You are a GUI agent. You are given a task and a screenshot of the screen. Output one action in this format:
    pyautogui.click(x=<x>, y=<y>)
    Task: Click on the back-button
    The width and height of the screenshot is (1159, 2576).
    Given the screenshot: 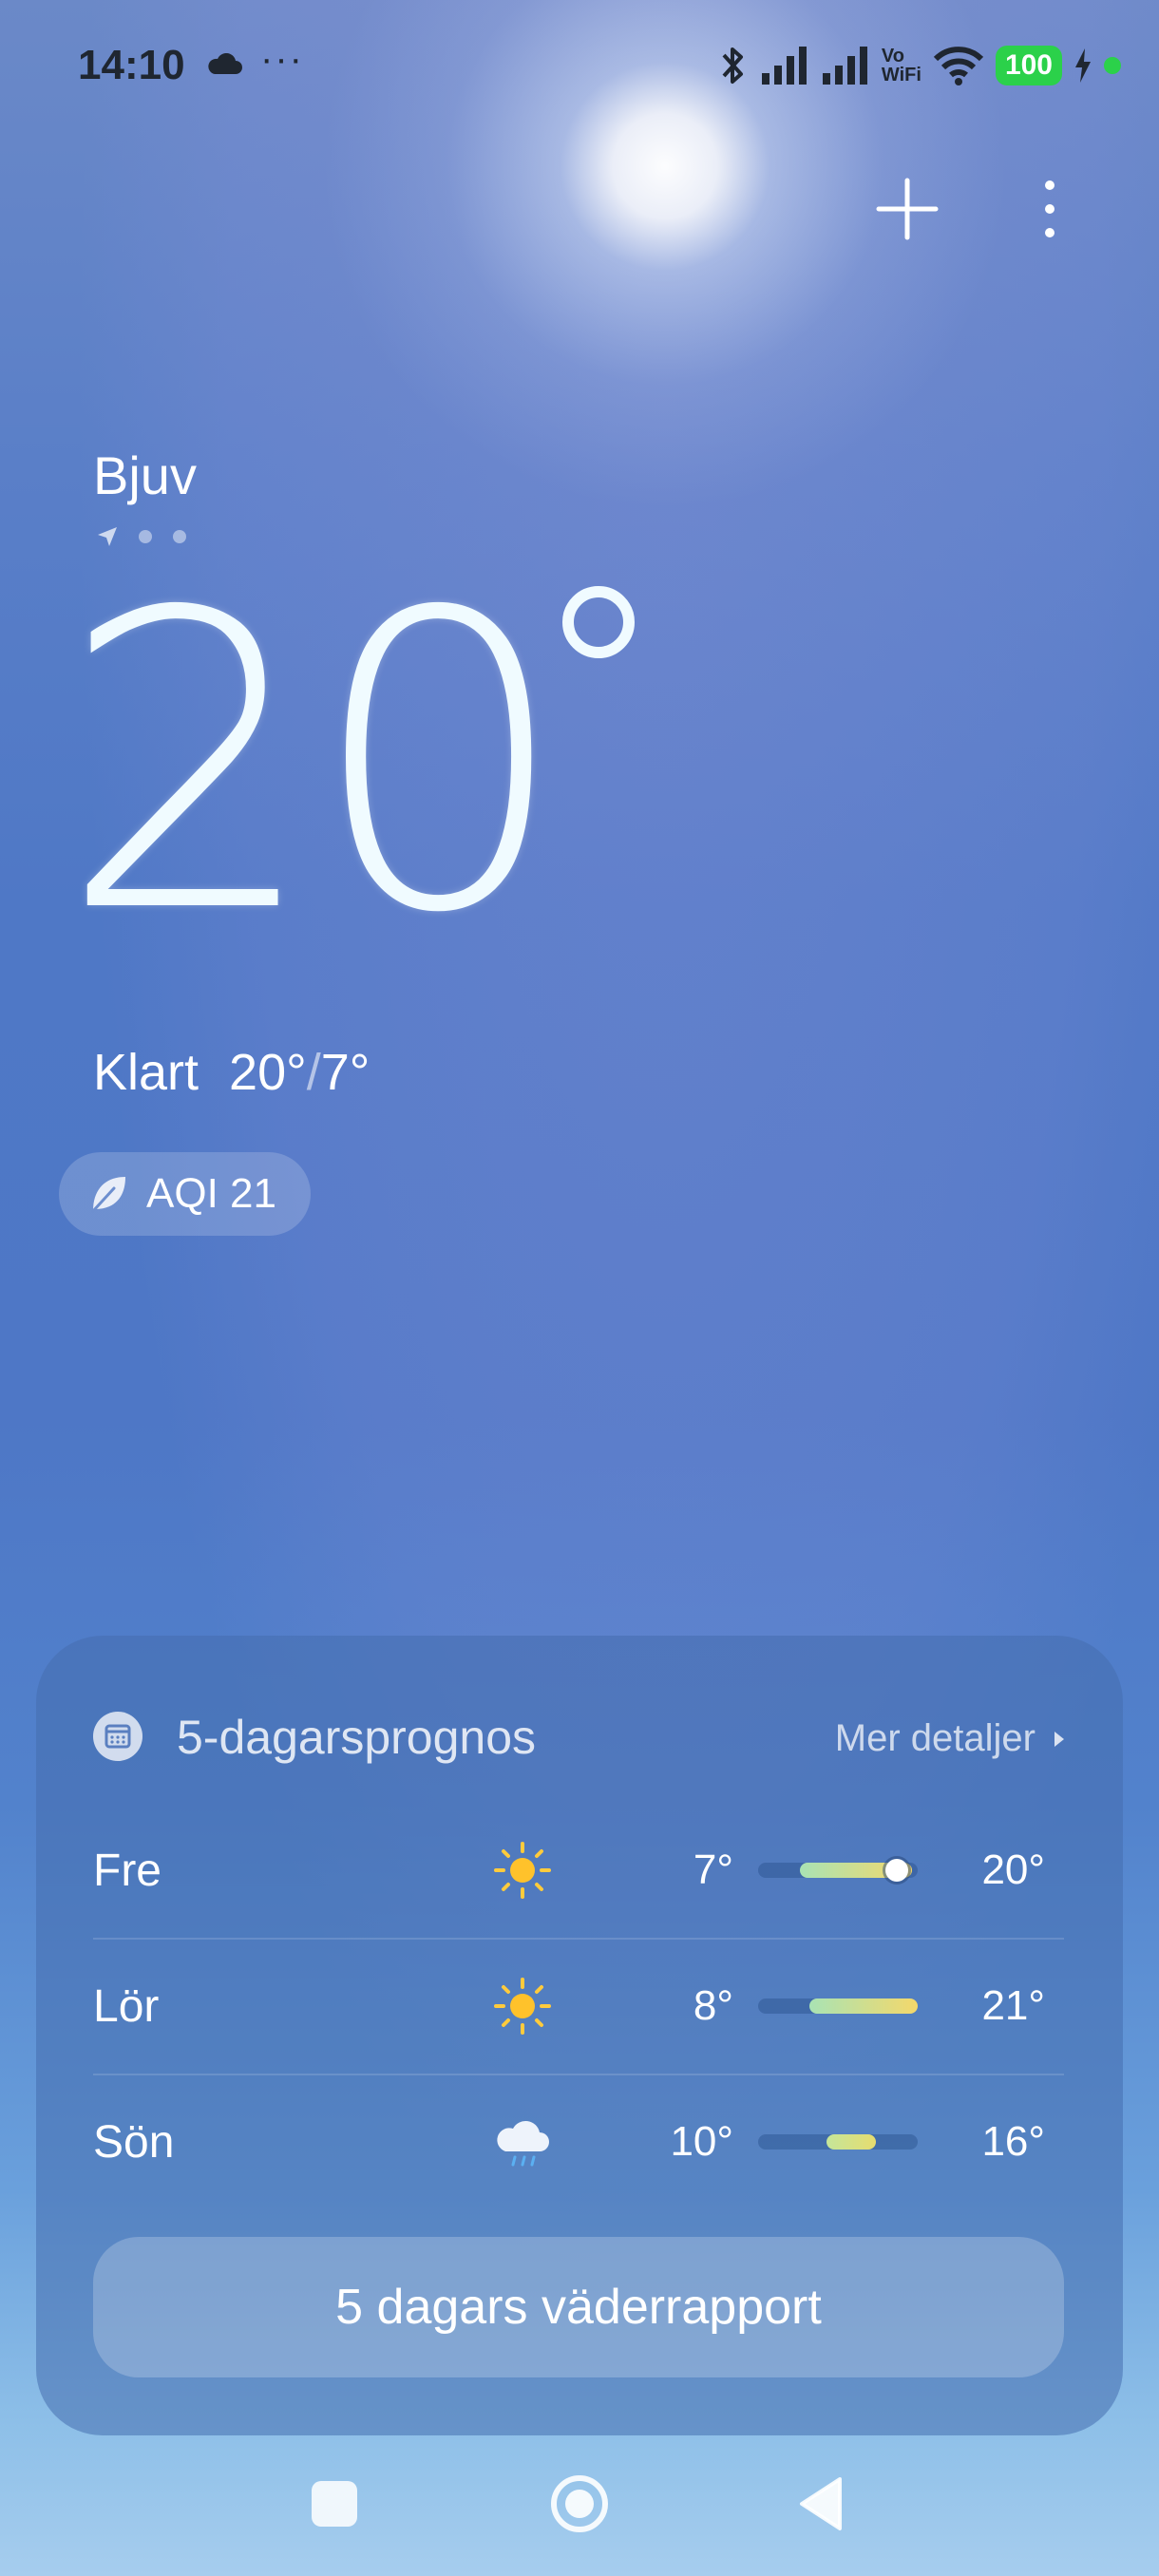 What is the action you would take?
    pyautogui.click(x=821, y=2503)
    